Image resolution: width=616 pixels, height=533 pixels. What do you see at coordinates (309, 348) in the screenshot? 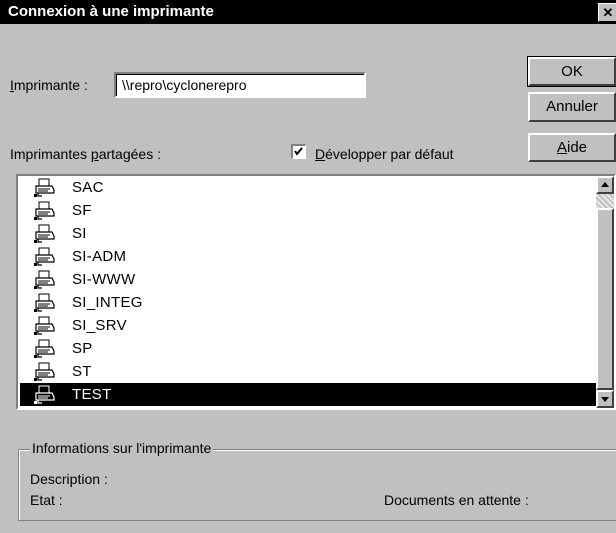
I see `list-item: SP` at bounding box center [309, 348].